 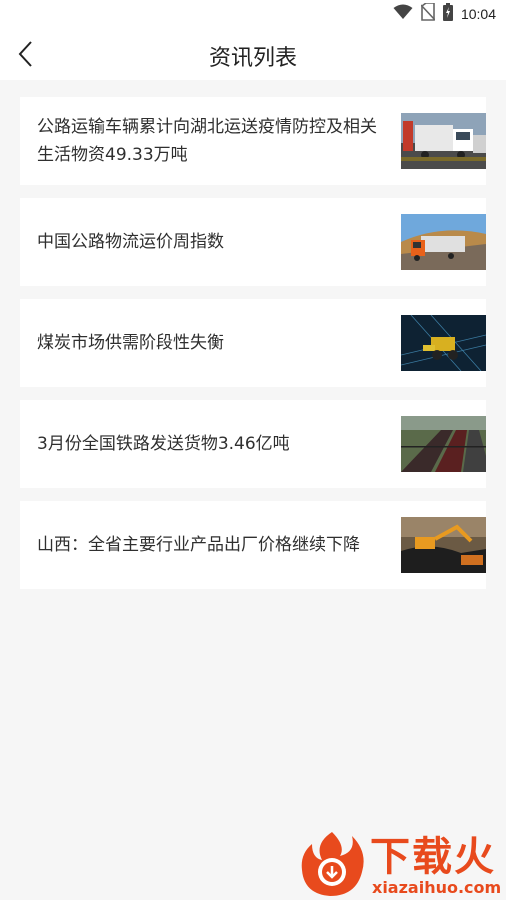 What do you see at coordinates (478, 14) in the screenshot?
I see `status-time: 10:04` at bounding box center [478, 14].